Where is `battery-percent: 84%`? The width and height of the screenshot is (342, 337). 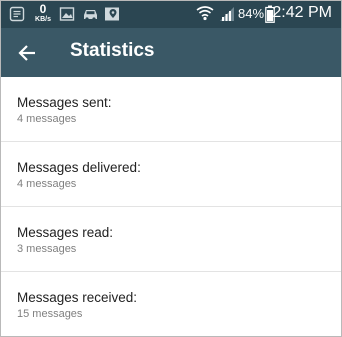
battery-percent: 84% is located at coordinates (251, 13).